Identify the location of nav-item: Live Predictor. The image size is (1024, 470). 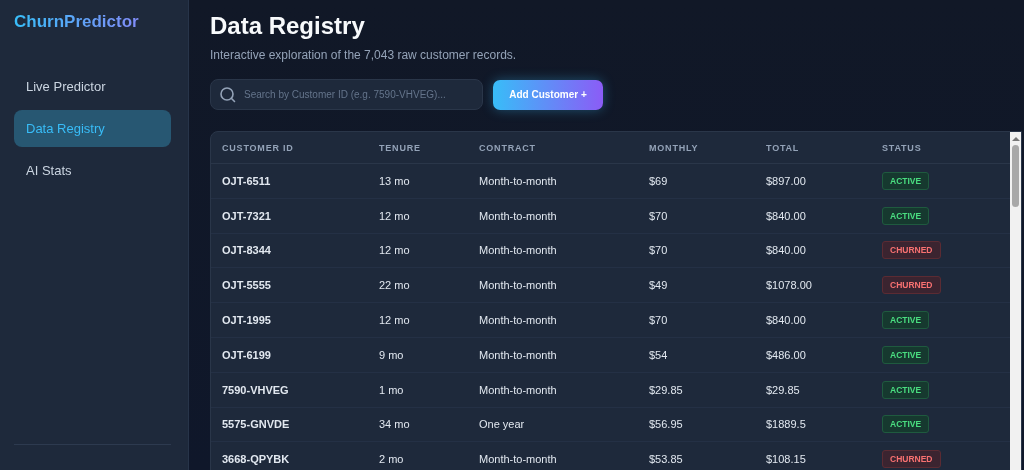
(92, 86).